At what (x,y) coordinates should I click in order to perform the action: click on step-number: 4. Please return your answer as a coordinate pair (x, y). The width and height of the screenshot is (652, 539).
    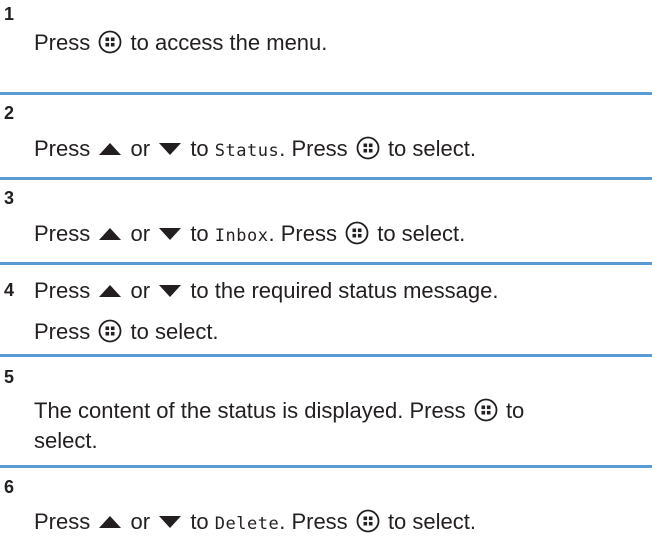
    Looking at the image, I should click on (9, 290).